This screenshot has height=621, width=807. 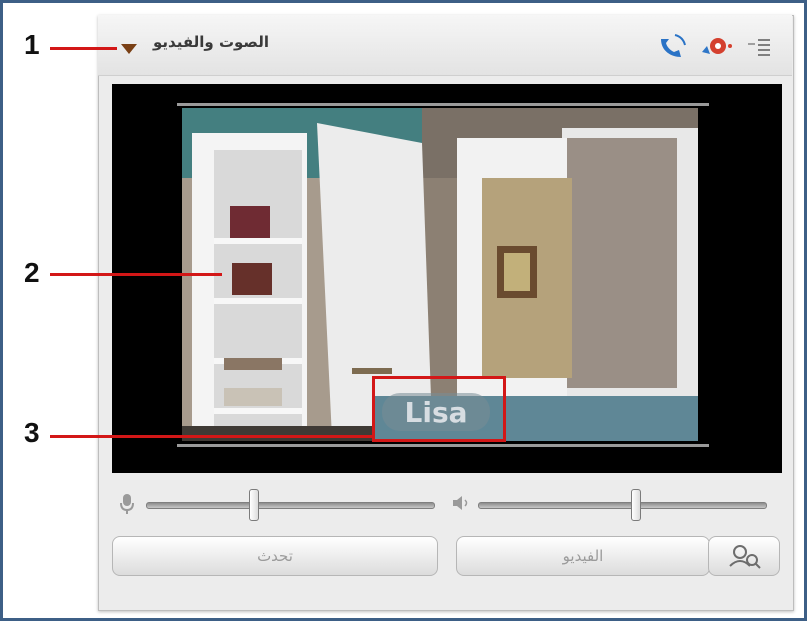 What do you see at coordinates (254, 505) in the screenshot?
I see `microphone-volume-thumb` at bounding box center [254, 505].